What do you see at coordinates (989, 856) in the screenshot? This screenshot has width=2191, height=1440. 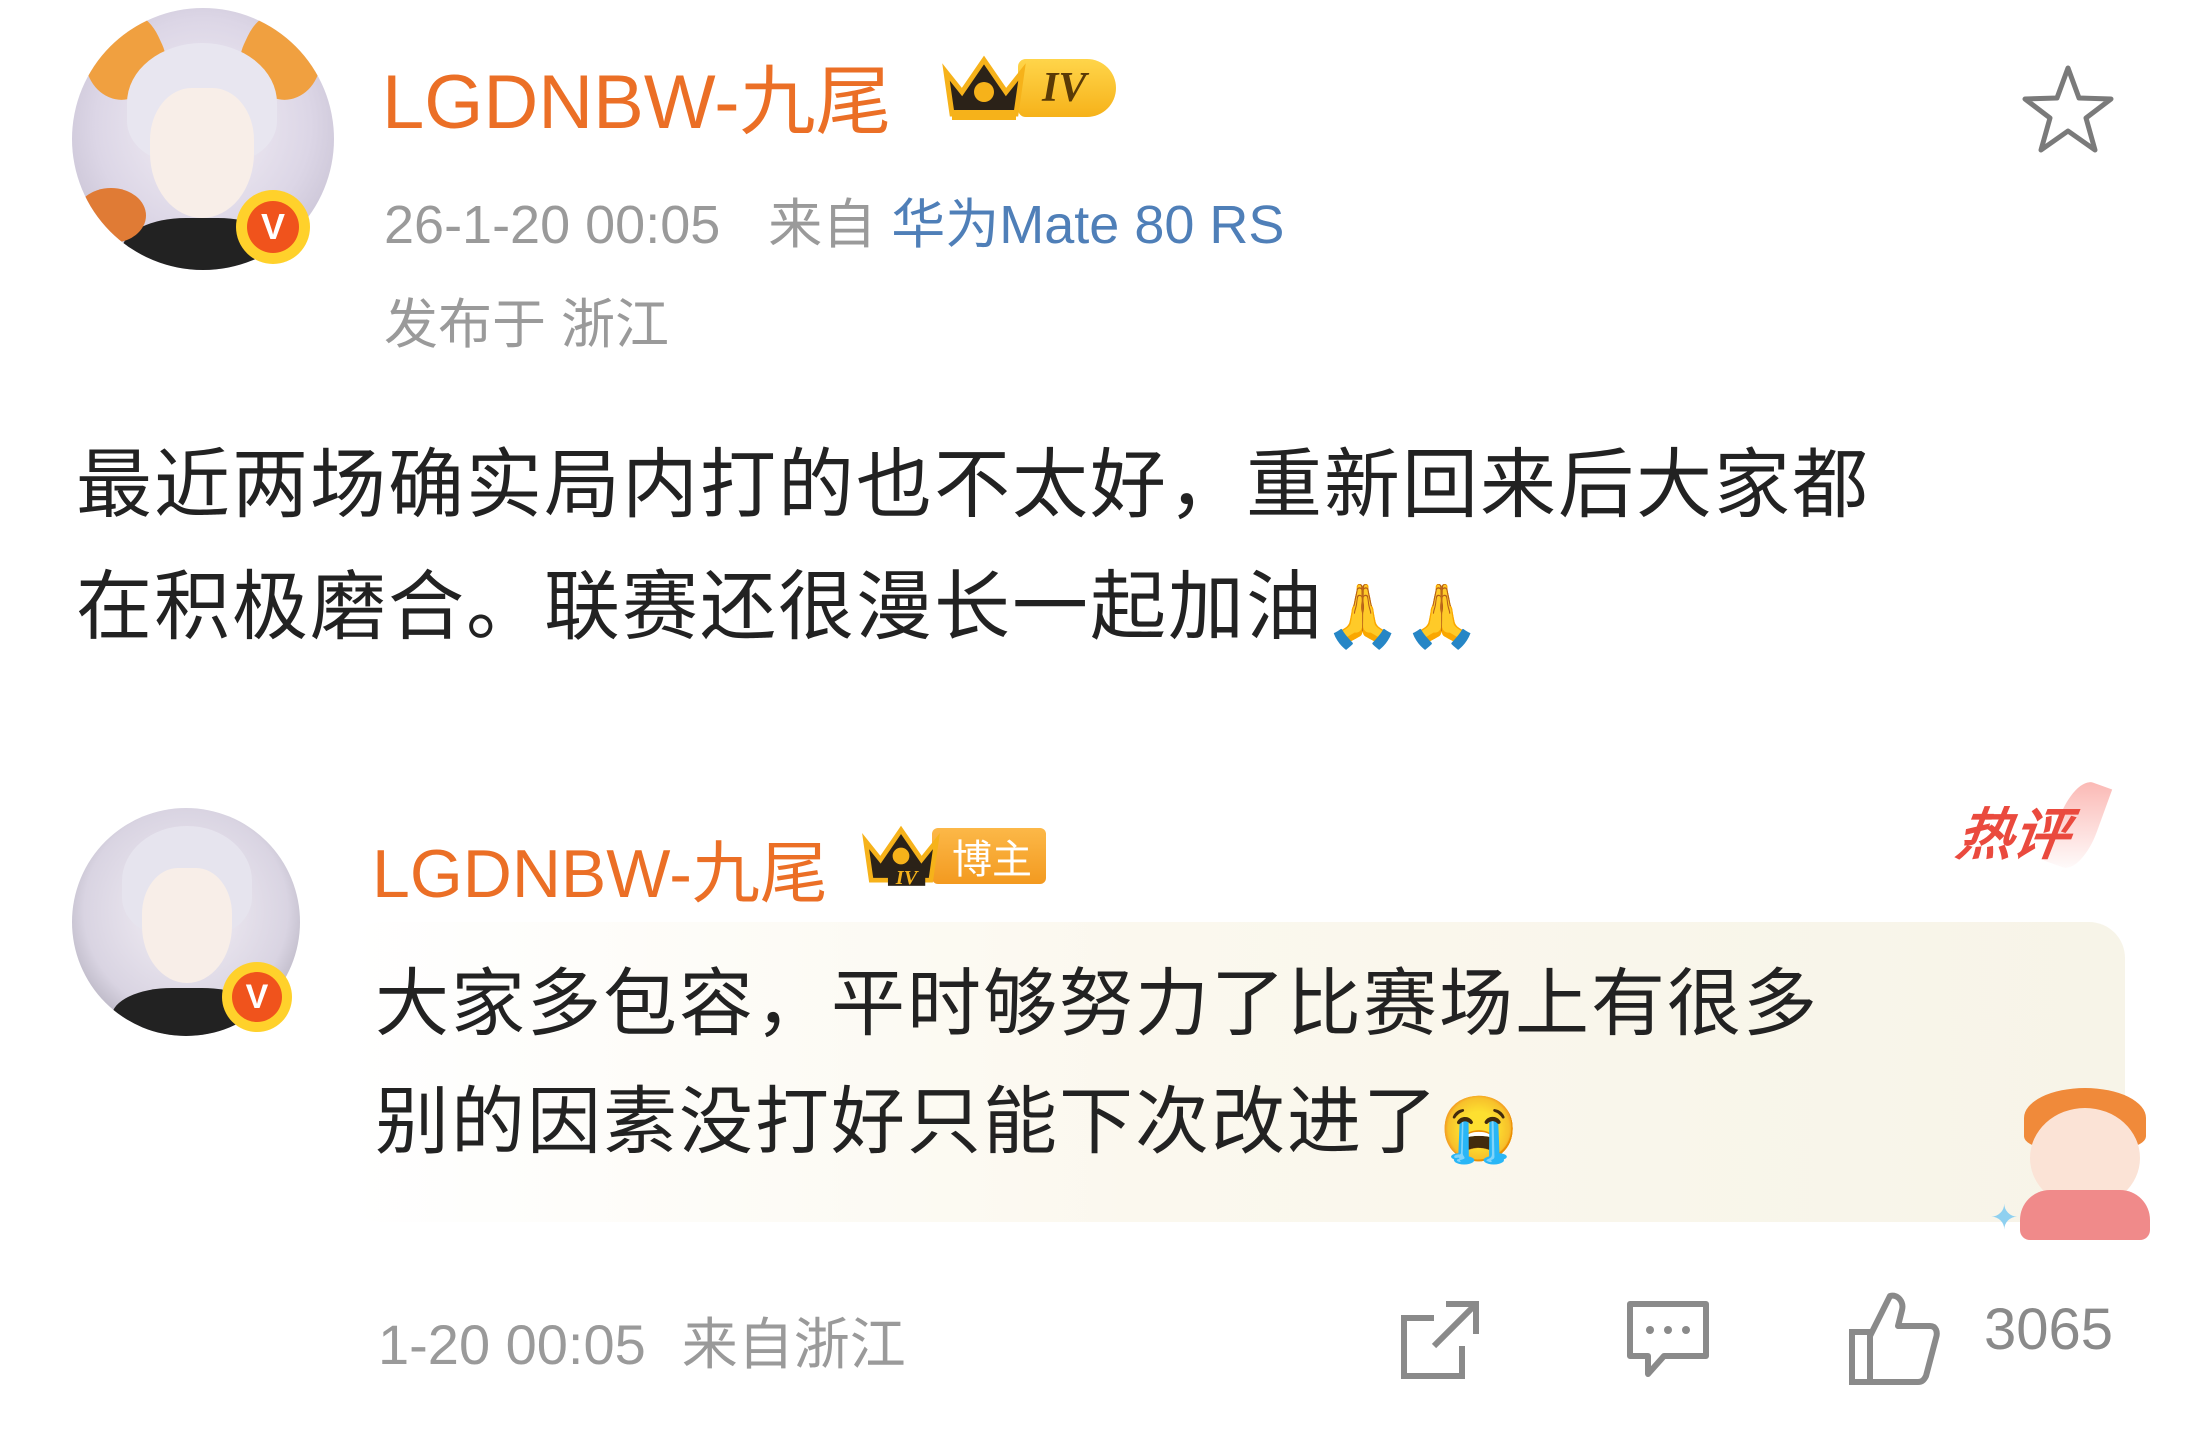 I see `blogger-label: 博主` at bounding box center [989, 856].